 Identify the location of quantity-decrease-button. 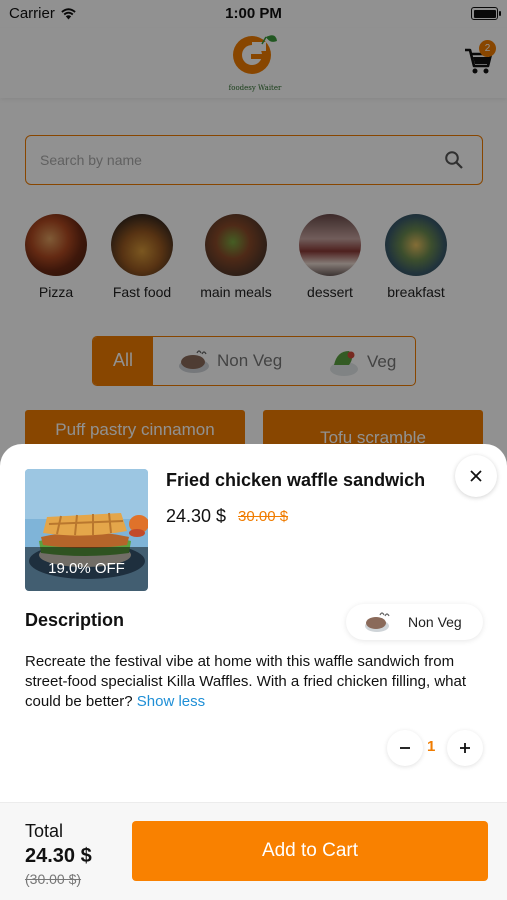
(405, 748).